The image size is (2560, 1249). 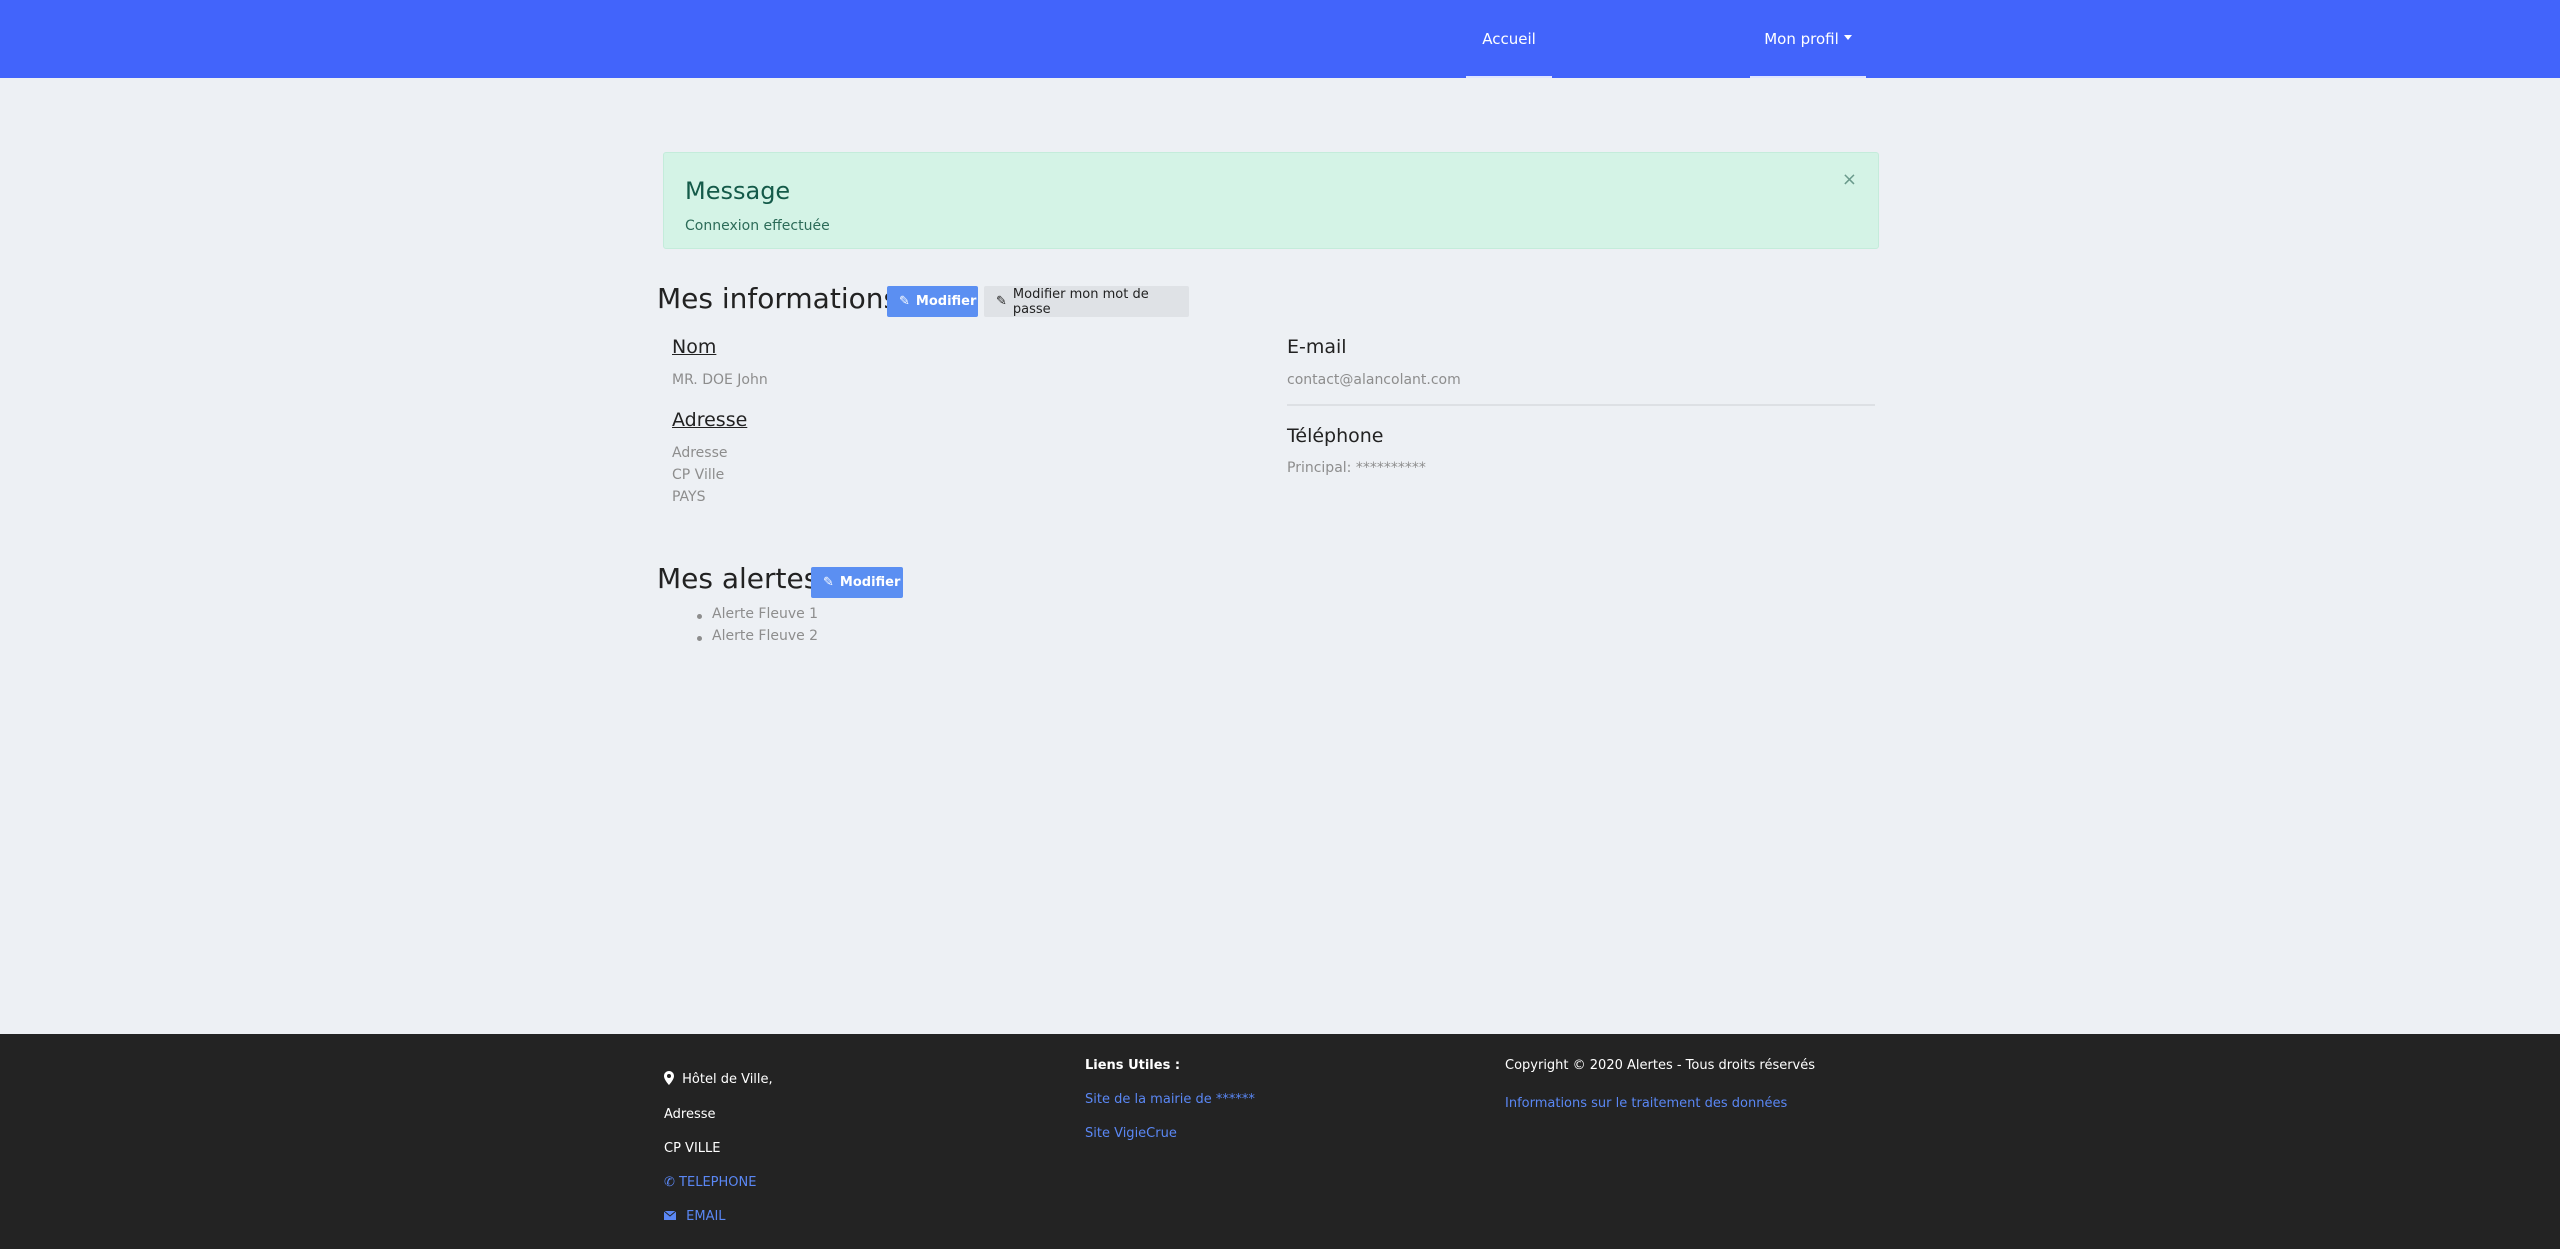 I want to click on info-heading: Mes informations, so click(x=778, y=298).